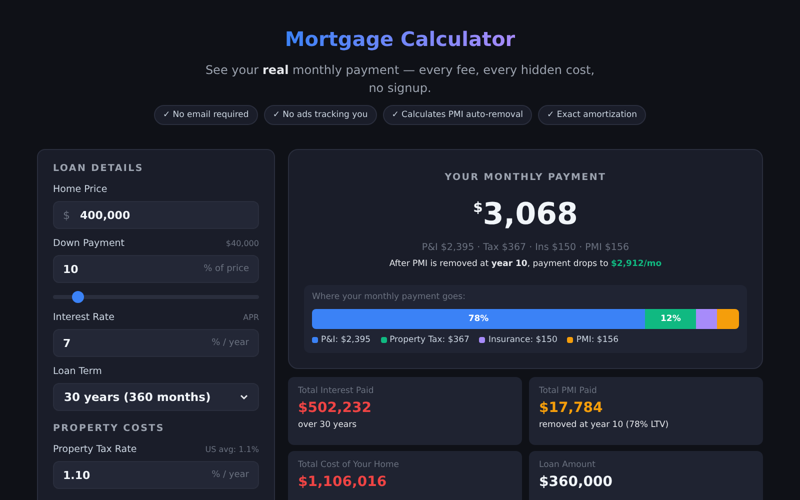 Image resolution: width=800 pixels, height=500 pixels. Describe the element at coordinates (525, 215) in the screenshot. I see `monthly-payment-amount: $^{$}$3,068` at that location.